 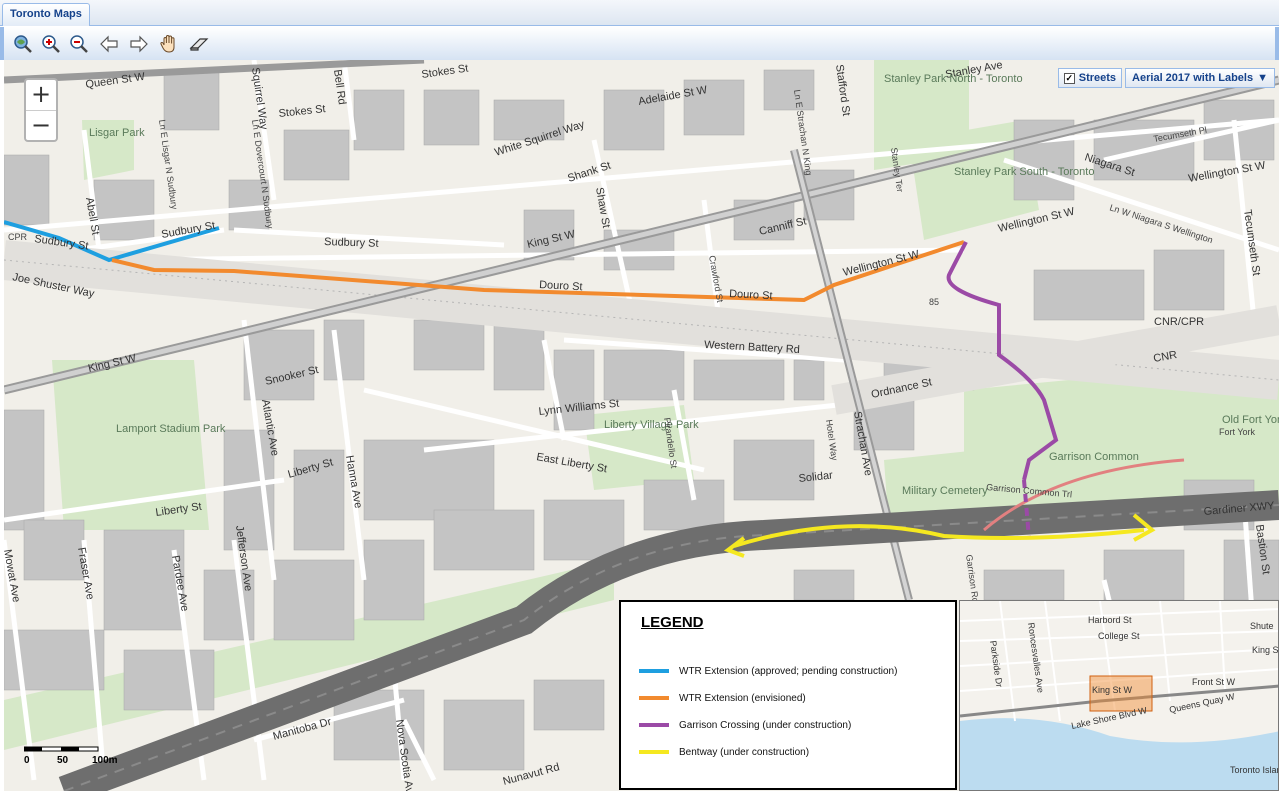 I want to click on back-arrow-icon, so click(x=109, y=44).